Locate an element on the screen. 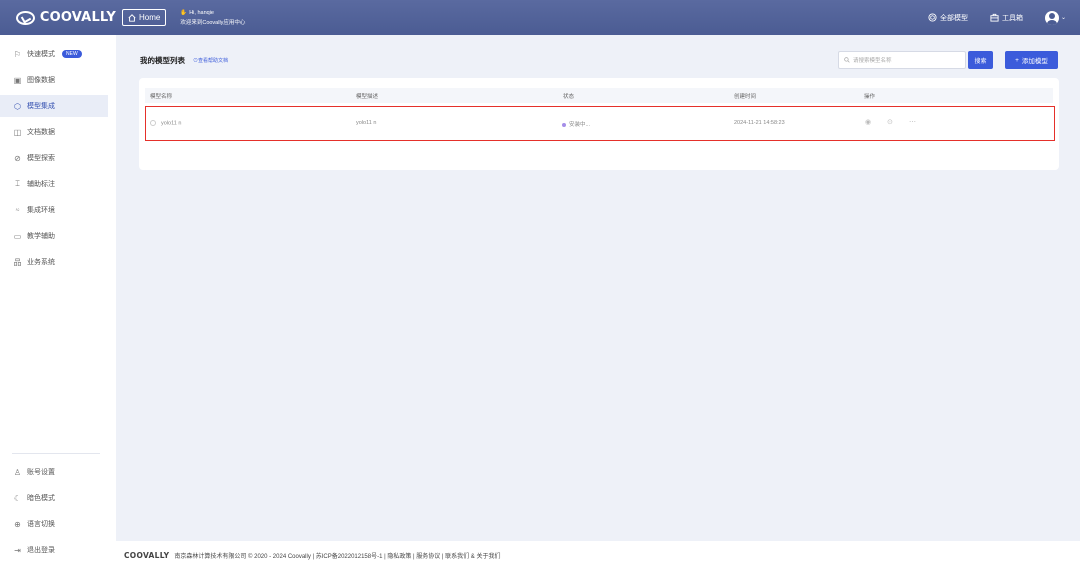 The image size is (1080, 569). cube-icon is located at coordinates (932, 17).